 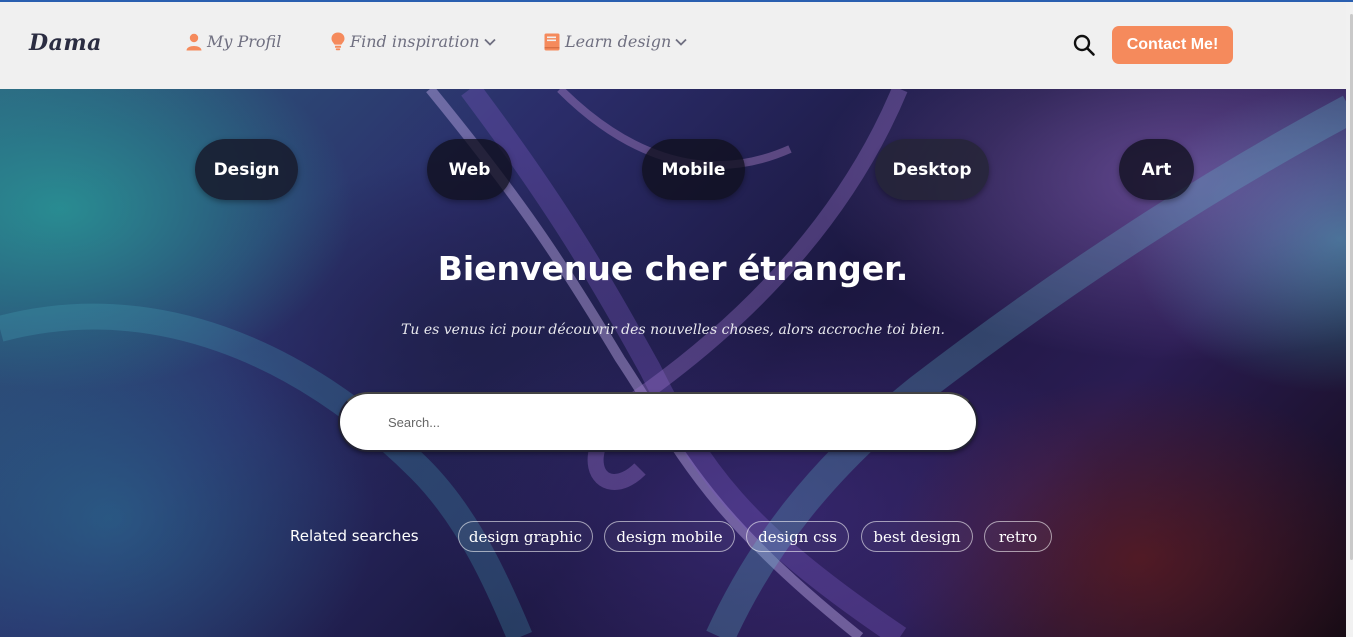 What do you see at coordinates (1156, 169) in the screenshot?
I see `category-art-button: Art` at bounding box center [1156, 169].